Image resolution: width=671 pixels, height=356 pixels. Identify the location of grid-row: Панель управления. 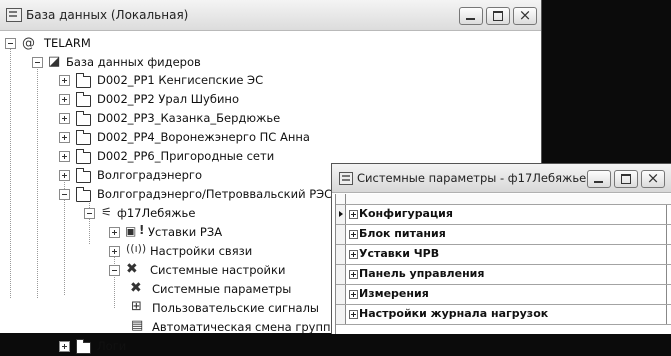
(503, 275).